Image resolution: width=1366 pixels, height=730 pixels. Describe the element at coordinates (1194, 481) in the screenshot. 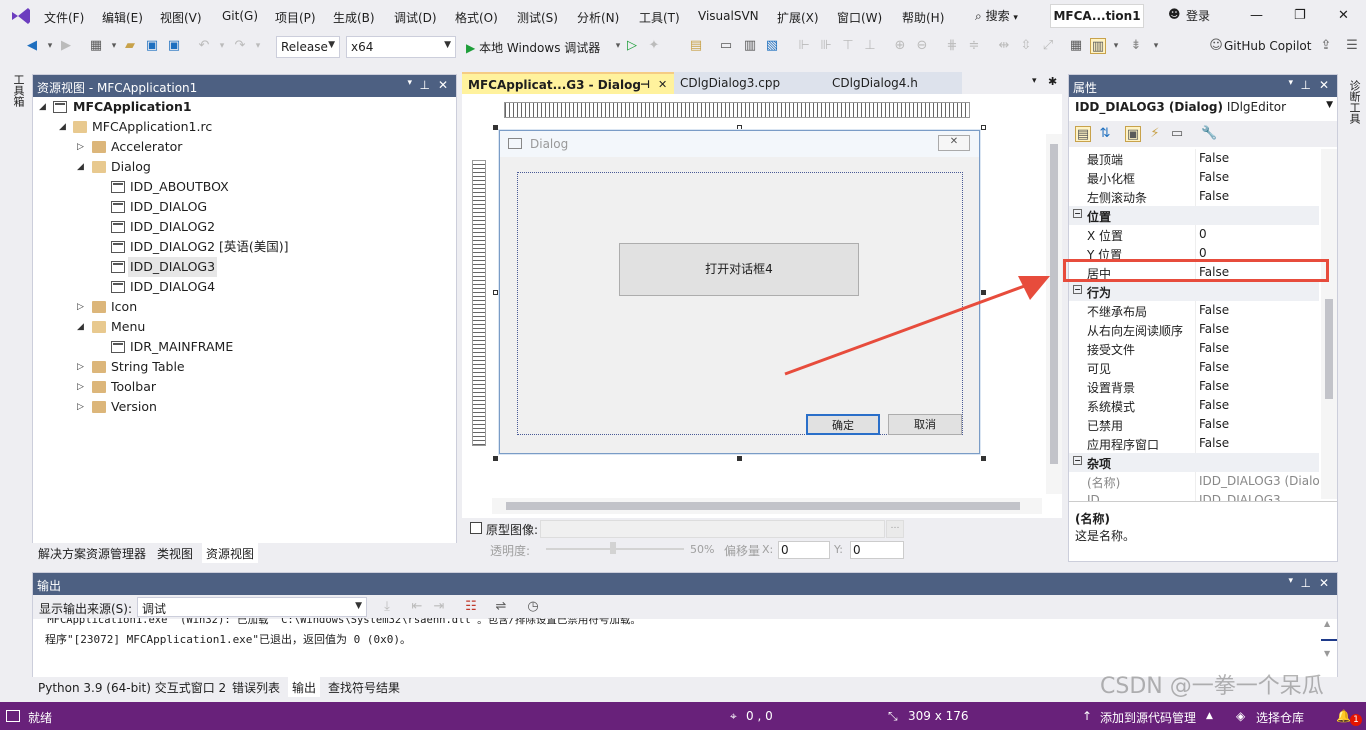

I see `property-row: (名称) IDD_DIALOG3 (Dialo` at that location.